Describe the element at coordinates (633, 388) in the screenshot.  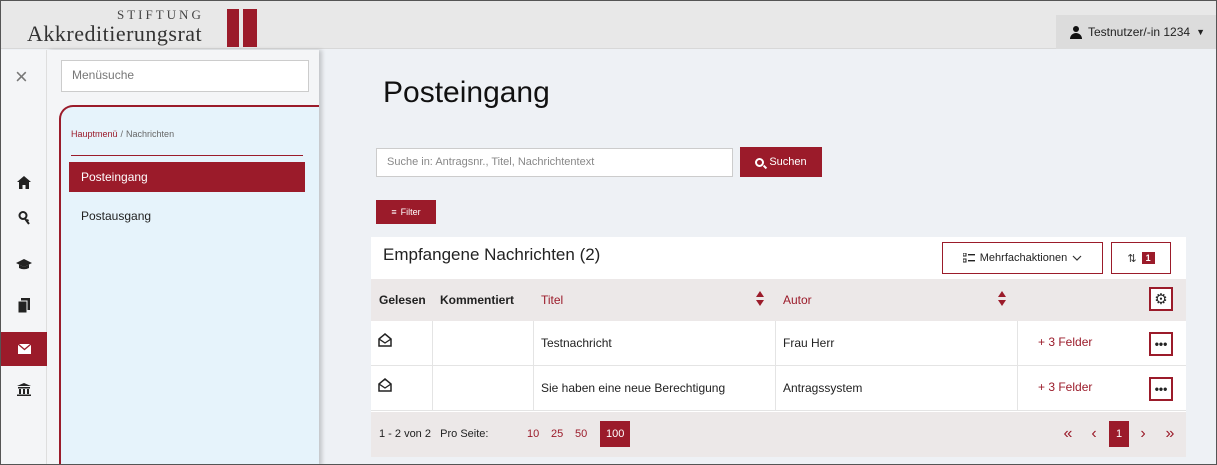
I see `row-title: Sie haben eine neue Berechtigung` at that location.